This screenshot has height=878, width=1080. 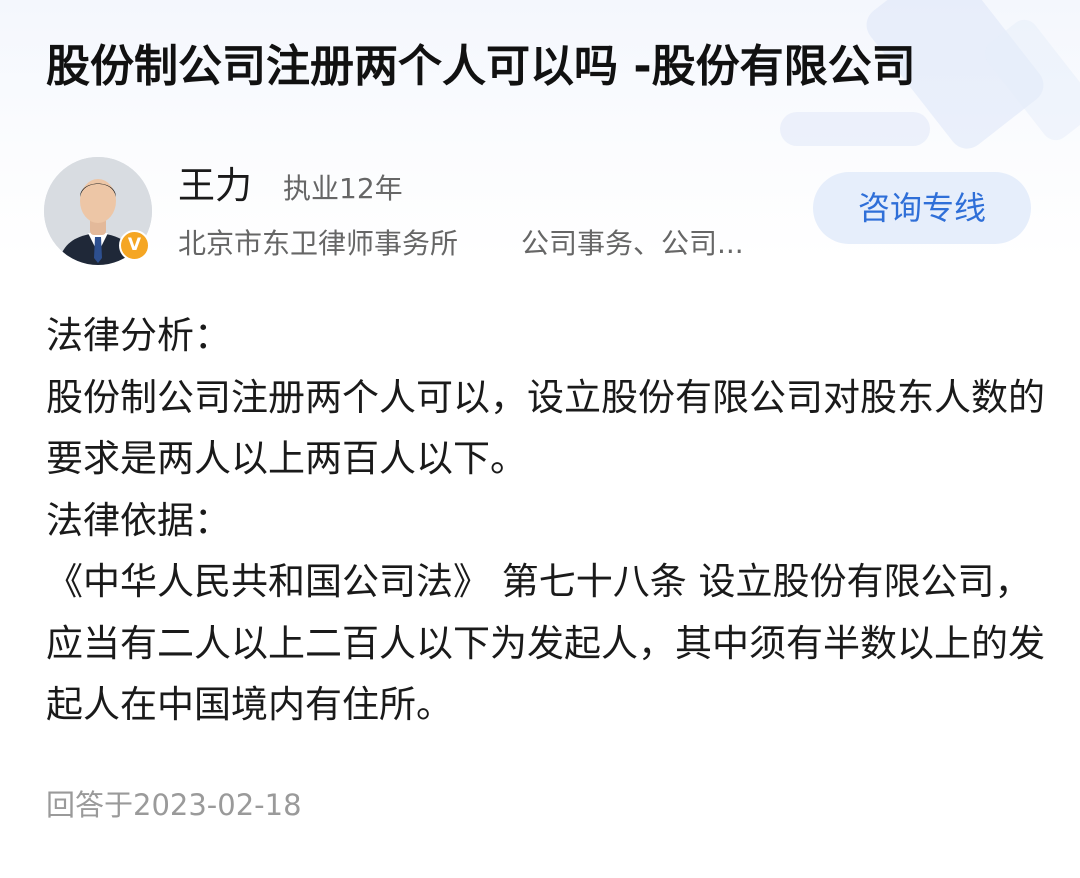 What do you see at coordinates (138, 520) in the screenshot?
I see `answer-paragraph: 法律依据：` at bounding box center [138, 520].